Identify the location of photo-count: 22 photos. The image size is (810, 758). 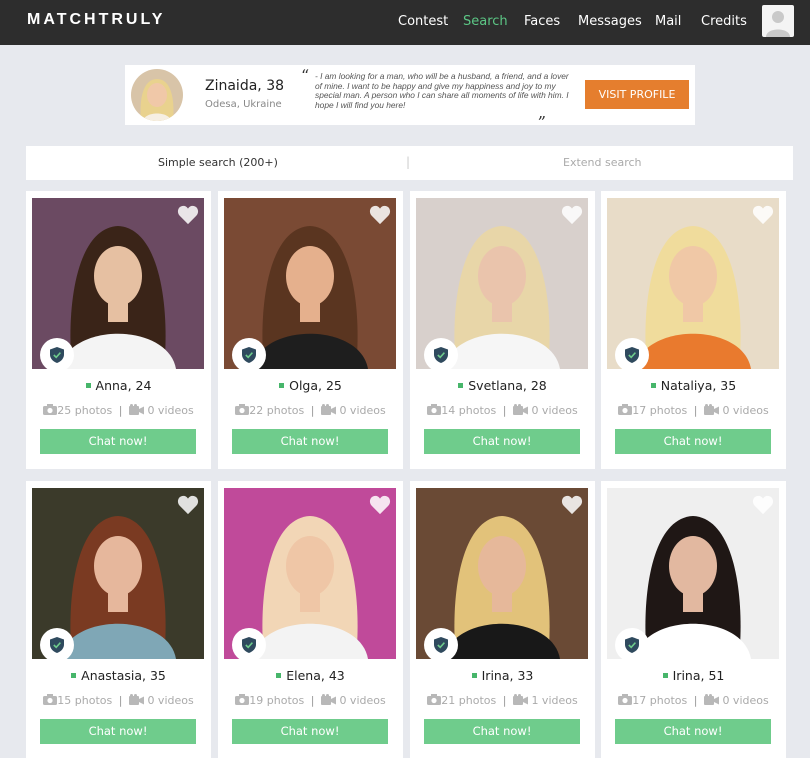
(276, 410).